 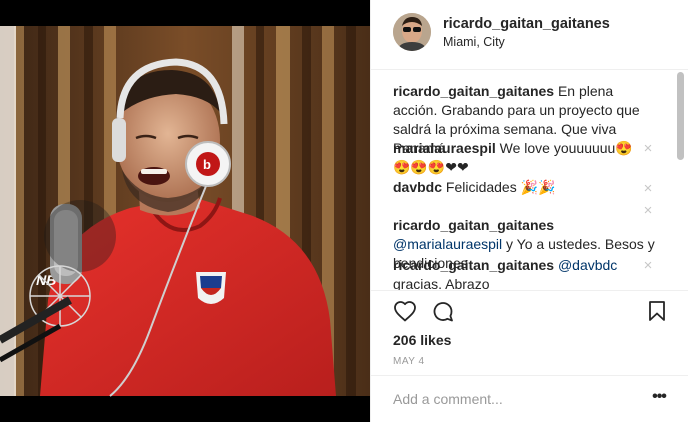 What do you see at coordinates (443, 314) in the screenshot?
I see `comment-icon` at bounding box center [443, 314].